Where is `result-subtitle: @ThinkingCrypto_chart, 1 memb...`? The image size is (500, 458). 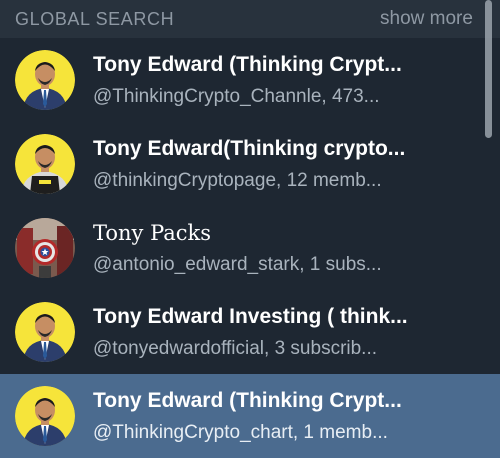 result-subtitle: @ThinkingCrypto_chart, 1 memb... is located at coordinates (240, 432).